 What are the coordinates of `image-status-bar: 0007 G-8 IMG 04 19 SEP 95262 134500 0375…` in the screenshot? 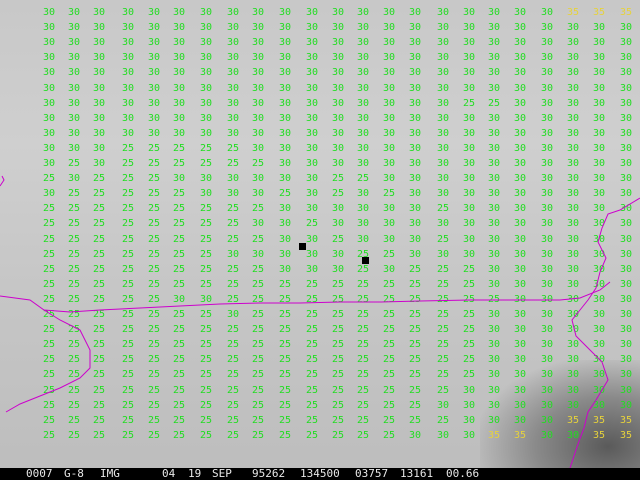 It's located at (320, 474).